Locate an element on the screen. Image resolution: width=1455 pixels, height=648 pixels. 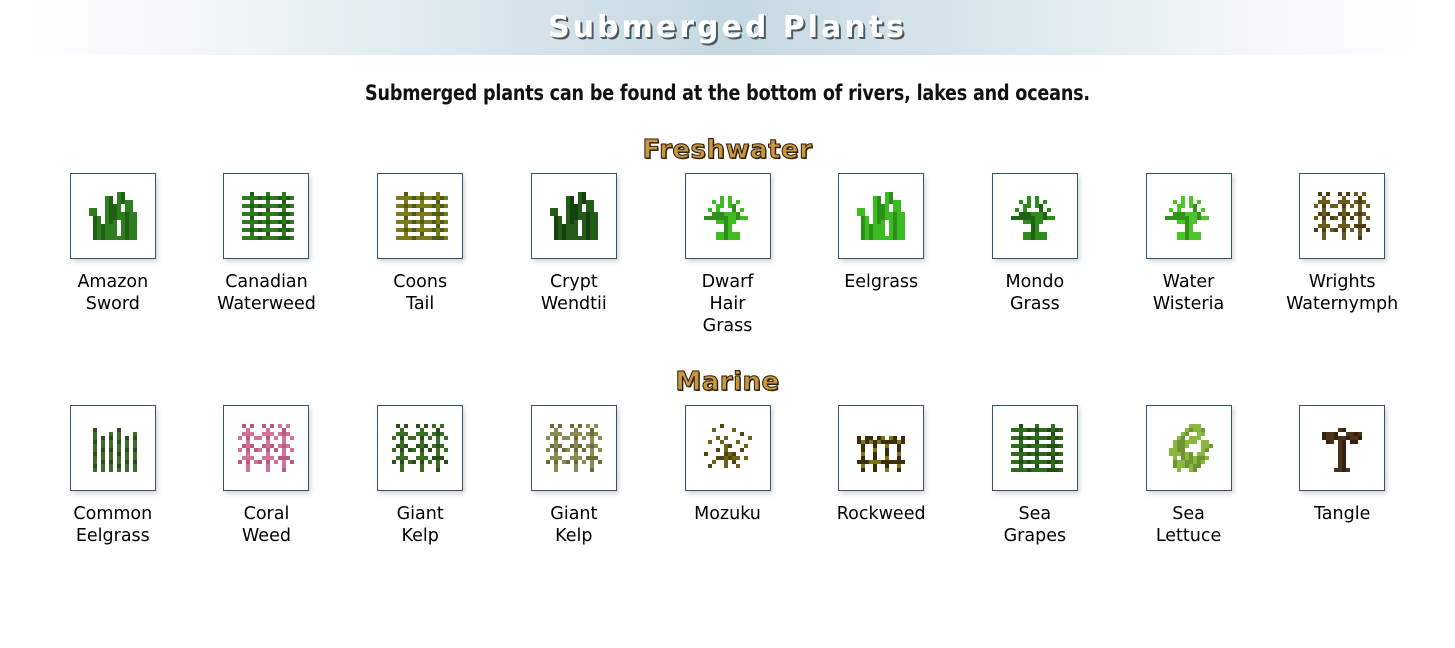
plant-cell: Coons Tail is located at coordinates (420, 244).